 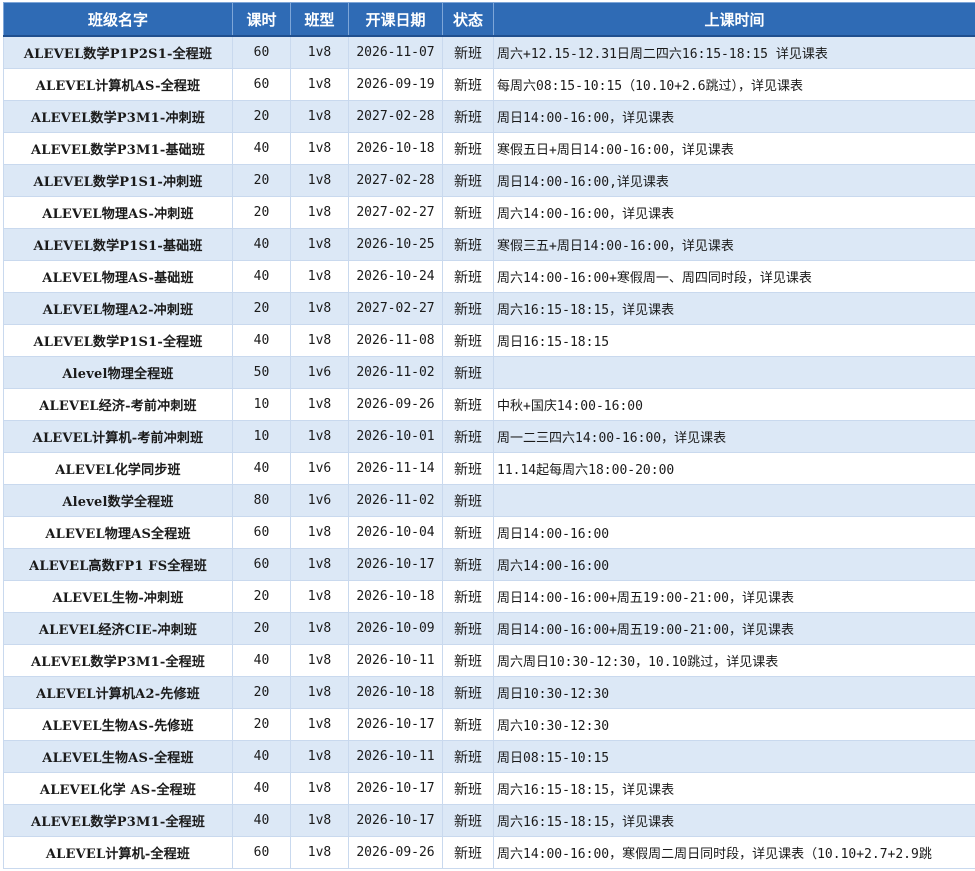 What do you see at coordinates (734, 276) in the screenshot?
I see `cell-schedule: 周六14:00-16:00+寒假周一、周四同时段，详见课表` at bounding box center [734, 276].